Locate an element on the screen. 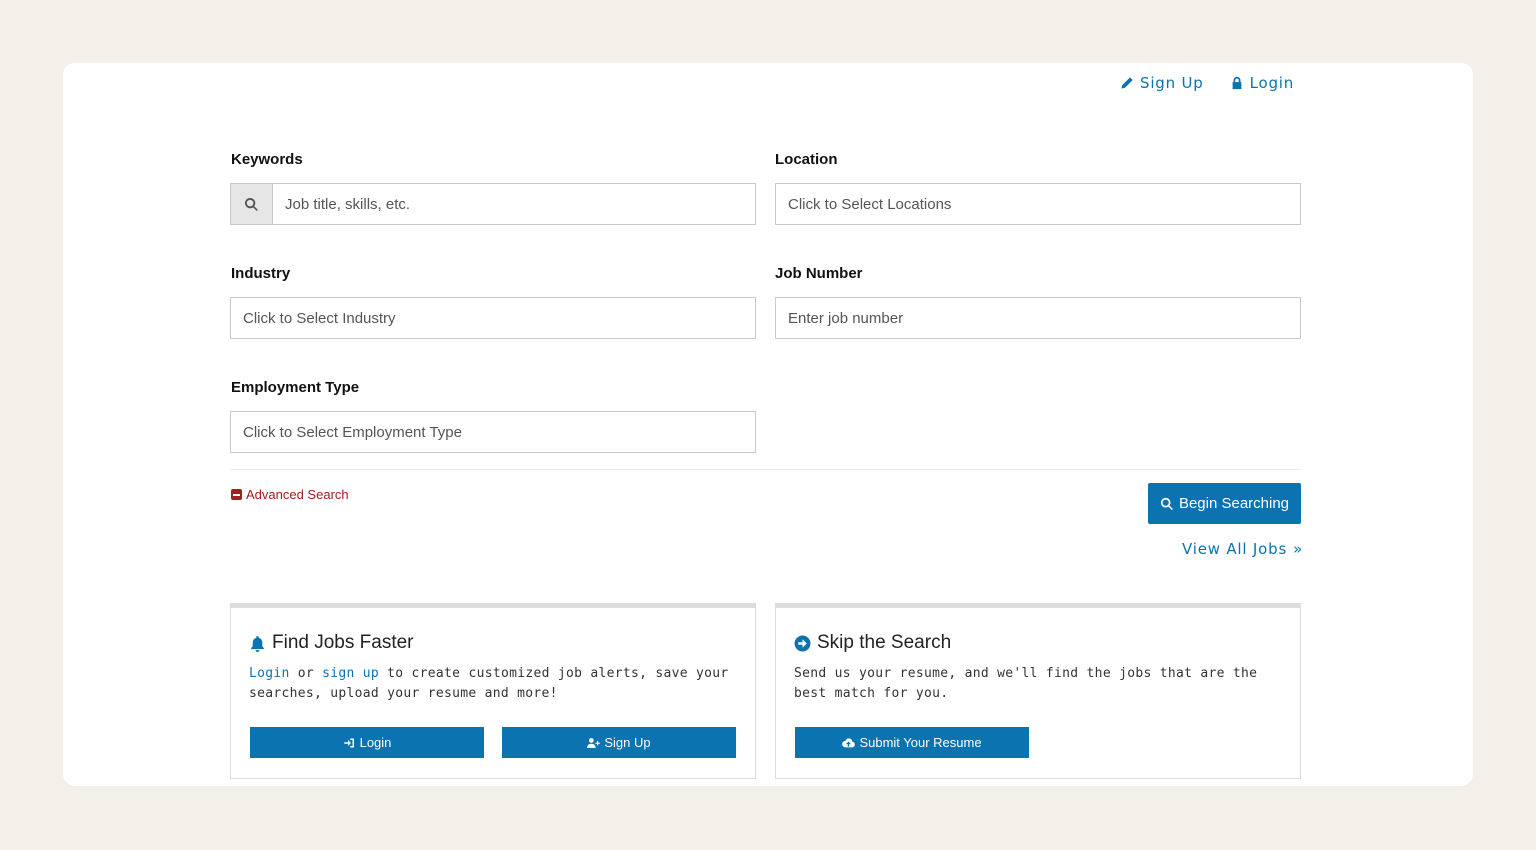 Image resolution: width=1536 pixels, height=850 pixels. industry-placeholder: Click to Select Industry is located at coordinates (319, 318).